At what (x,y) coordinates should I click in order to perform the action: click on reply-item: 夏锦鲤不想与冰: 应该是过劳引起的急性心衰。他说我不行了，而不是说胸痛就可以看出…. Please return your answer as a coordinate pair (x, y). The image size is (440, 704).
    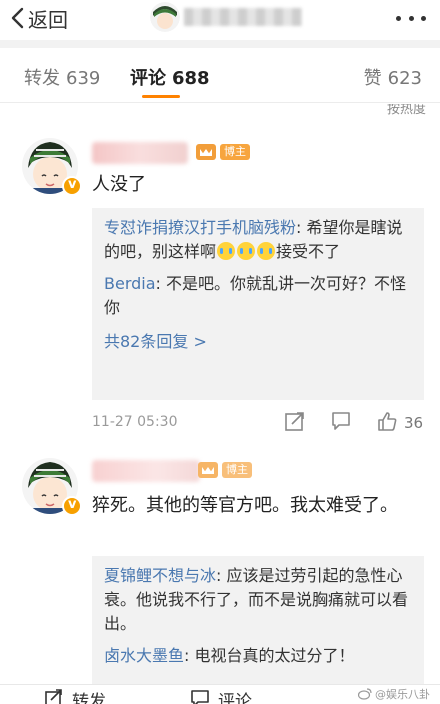
    Looking at the image, I should click on (258, 600).